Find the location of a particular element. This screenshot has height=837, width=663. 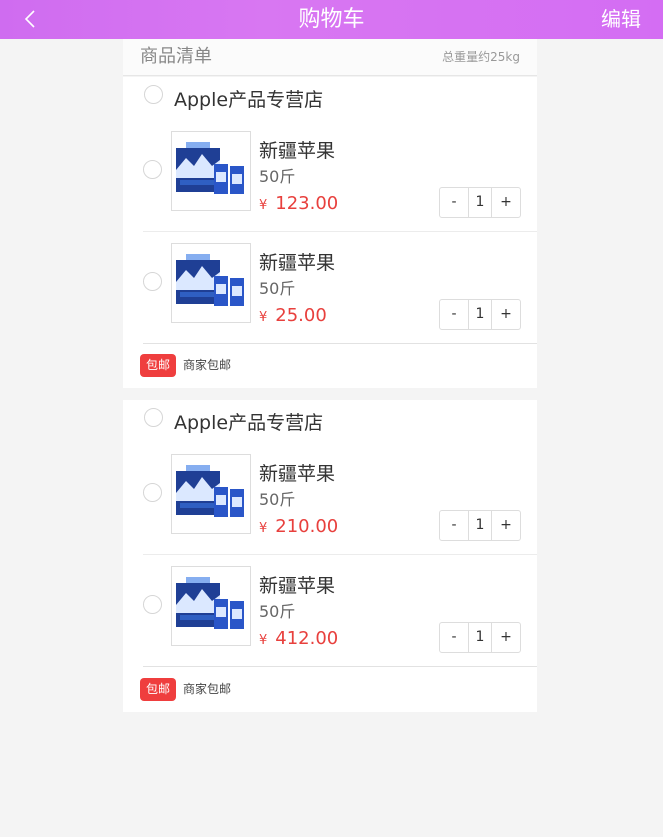

cart-item: 新疆苹果 50斤 ¥210.00 - 1 + is located at coordinates (340, 499).